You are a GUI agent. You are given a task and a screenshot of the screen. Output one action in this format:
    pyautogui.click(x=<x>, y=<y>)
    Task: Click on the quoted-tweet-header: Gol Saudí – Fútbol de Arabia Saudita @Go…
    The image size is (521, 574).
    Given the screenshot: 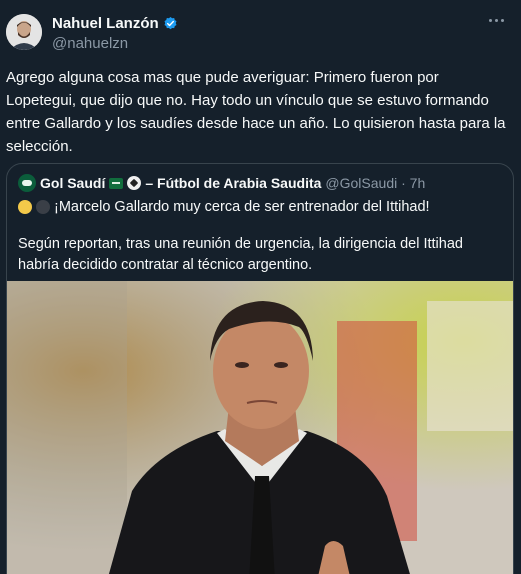 What is the action you would take?
    pyautogui.click(x=221, y=183)
    